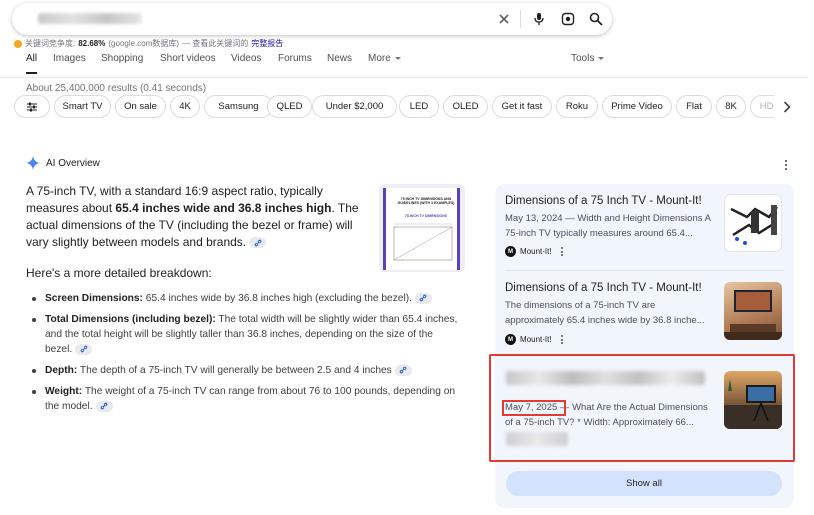 The image size is (814, 515). What do you see at coordinates (568, 19) in the screenshot?
I see `lens-icon` at bounding box center [568, 19].